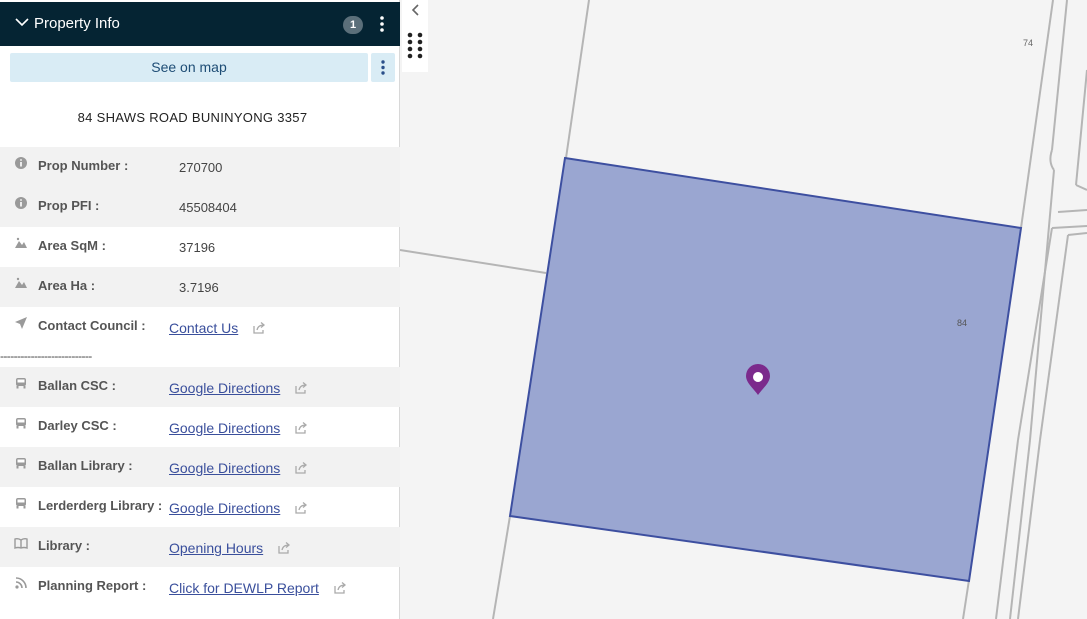 The height and width of the screenshot is (619, 1087). Describe the element at coordinates (208, 207) in the screenshot. I see `row-value: 45508404` at that location.